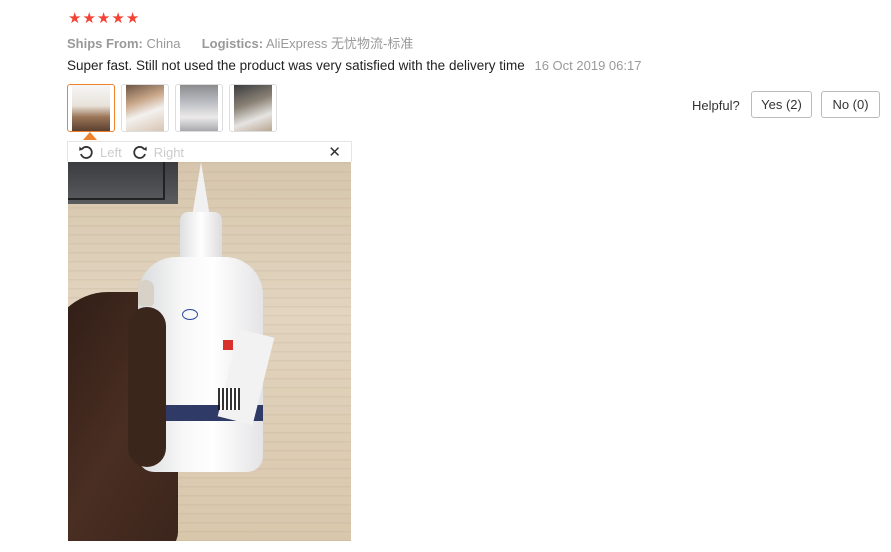 Image resolution: width=891 pixels, height=552 pixels. I want to click on photo-bottle-tip, so click(201, 189).